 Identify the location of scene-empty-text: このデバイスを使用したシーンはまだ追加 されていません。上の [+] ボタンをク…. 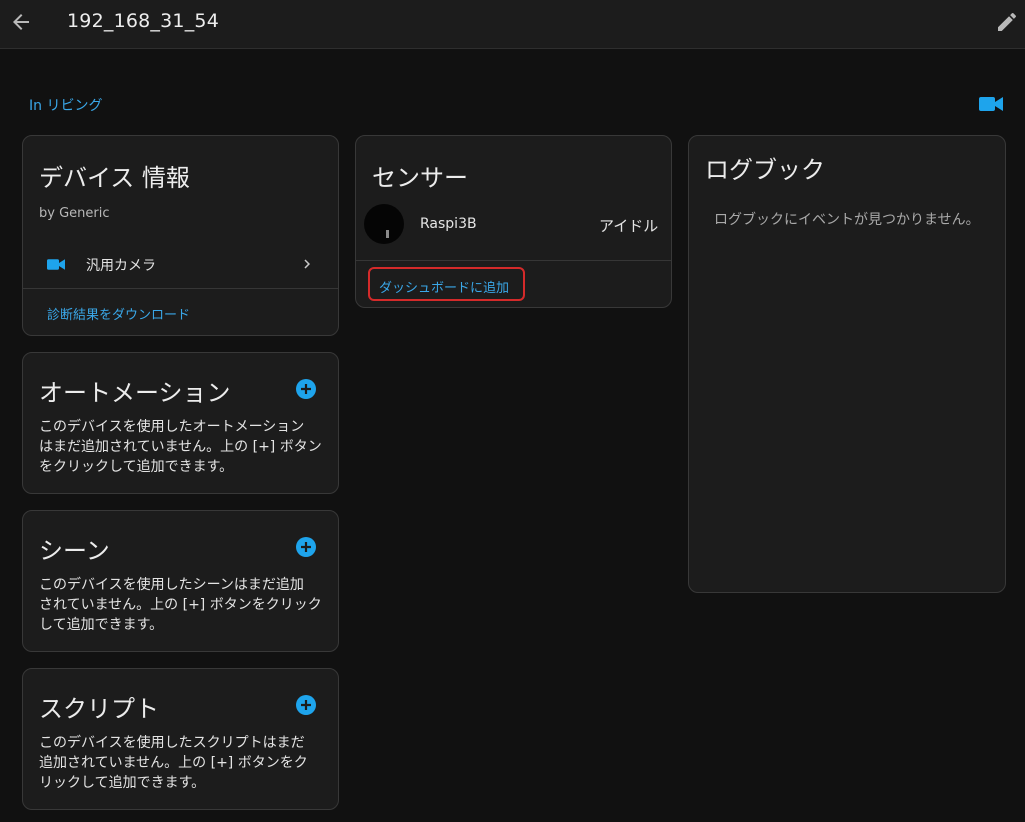
(184, 605).